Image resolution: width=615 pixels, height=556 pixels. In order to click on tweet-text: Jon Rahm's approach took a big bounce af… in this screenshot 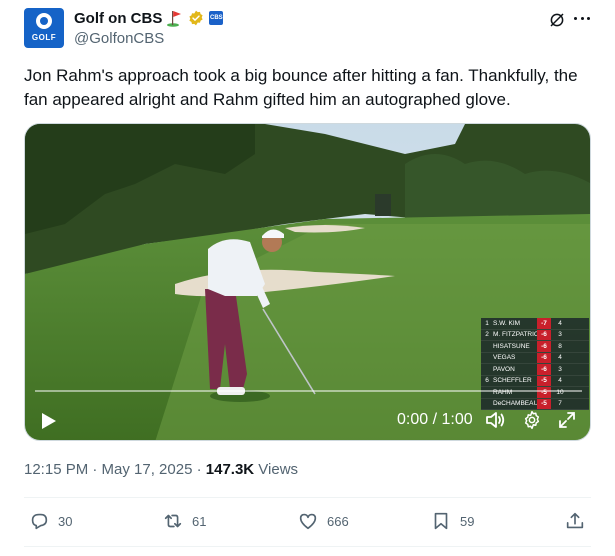, I will do `click(301, 87)`.